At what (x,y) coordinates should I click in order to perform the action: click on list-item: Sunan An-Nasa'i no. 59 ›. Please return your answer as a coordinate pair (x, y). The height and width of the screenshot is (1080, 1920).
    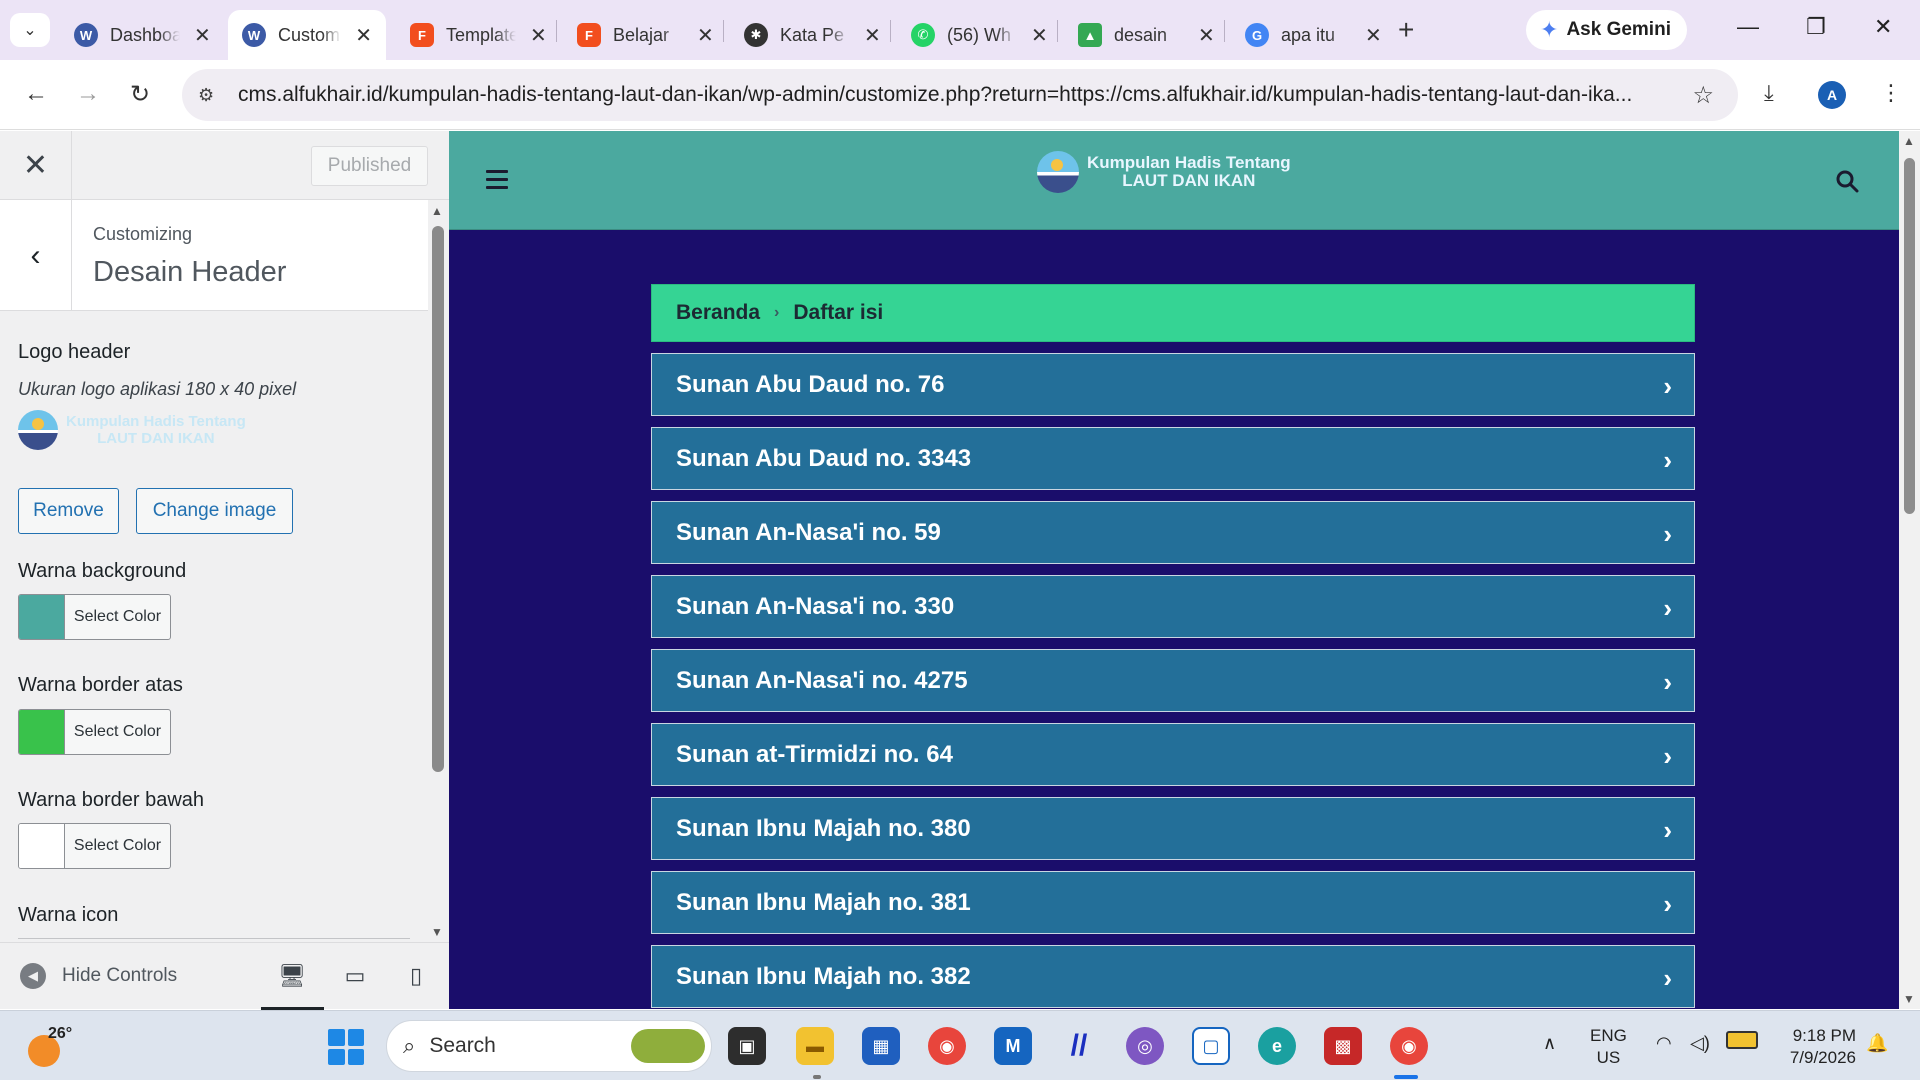
    Looking at the image, I should click on (1173, 532).